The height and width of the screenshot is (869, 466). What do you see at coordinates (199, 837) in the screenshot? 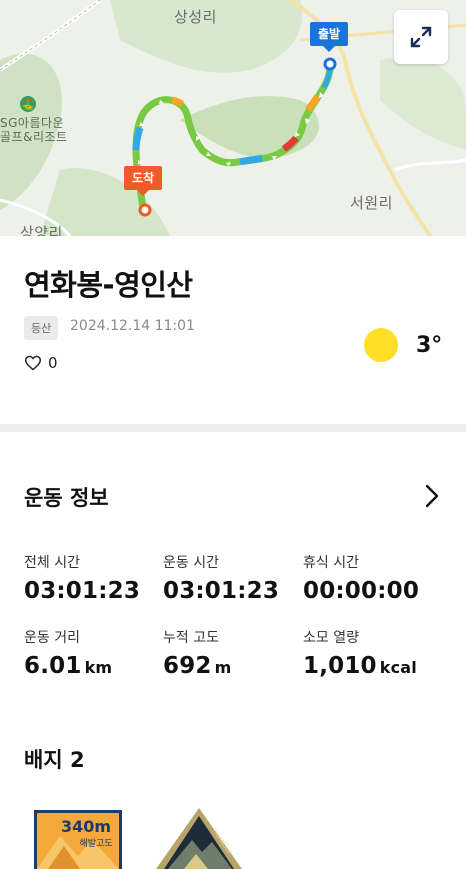
I see `triangle-badge: TRIANGLE` at bounding box center [199, 837].